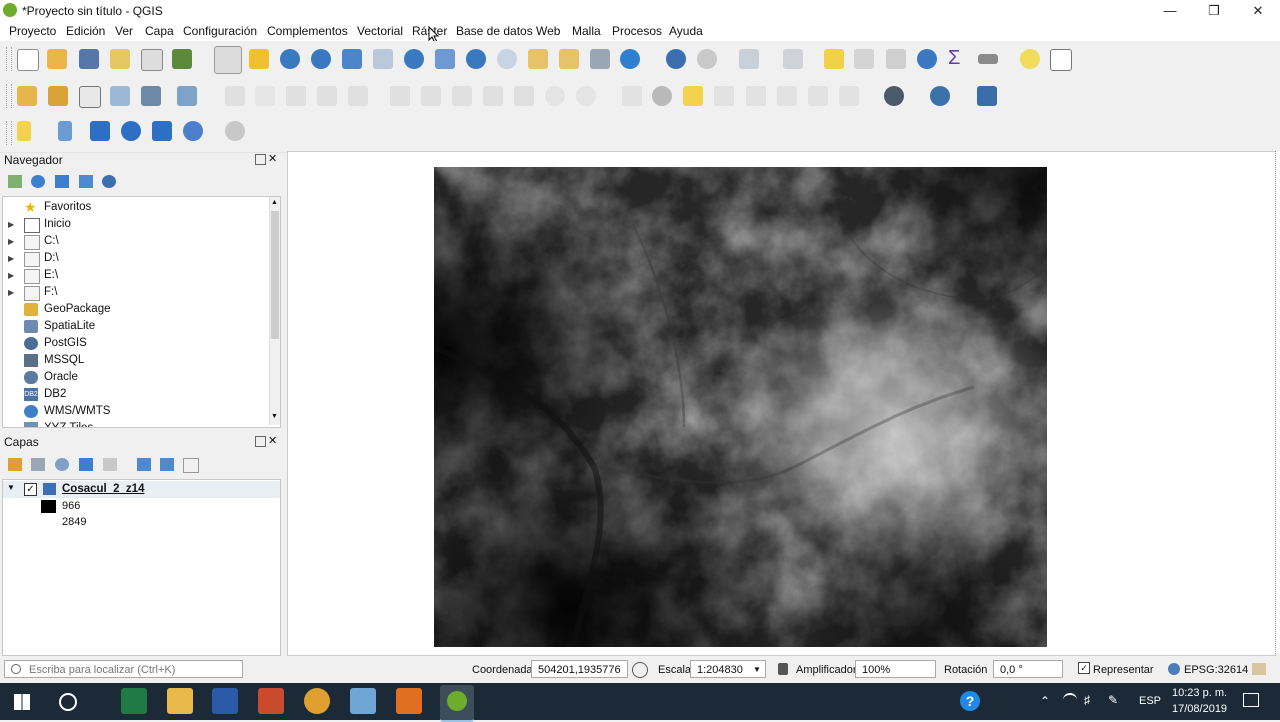 This screenshot has height=722, width=1280. I want to click on select-features-icon, so click(749, 59).